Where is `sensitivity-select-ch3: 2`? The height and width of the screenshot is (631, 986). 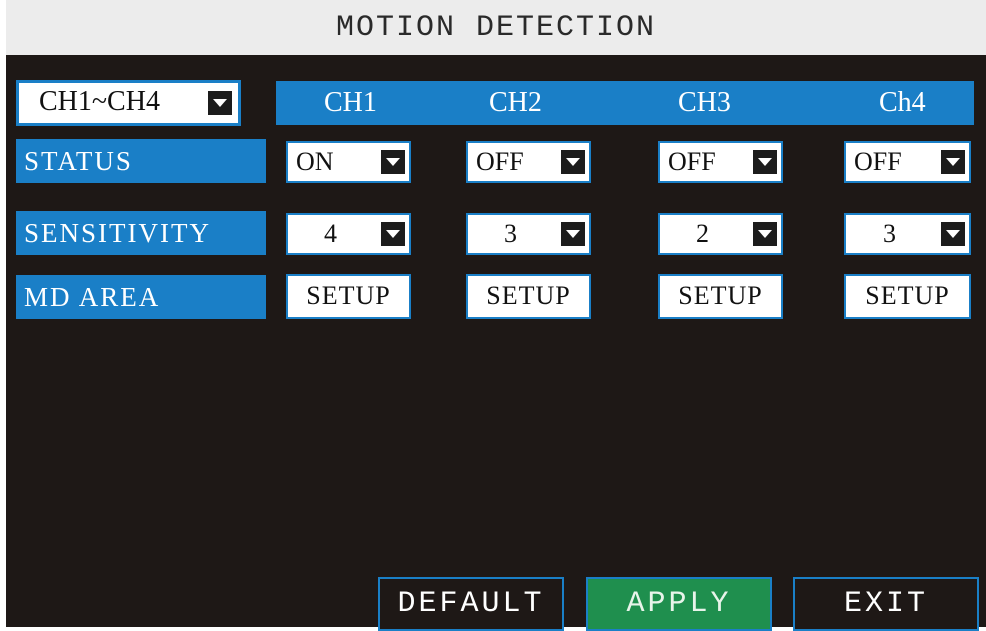 sensitivity-select-ch3: 2 is located at coordinates (720, 234).